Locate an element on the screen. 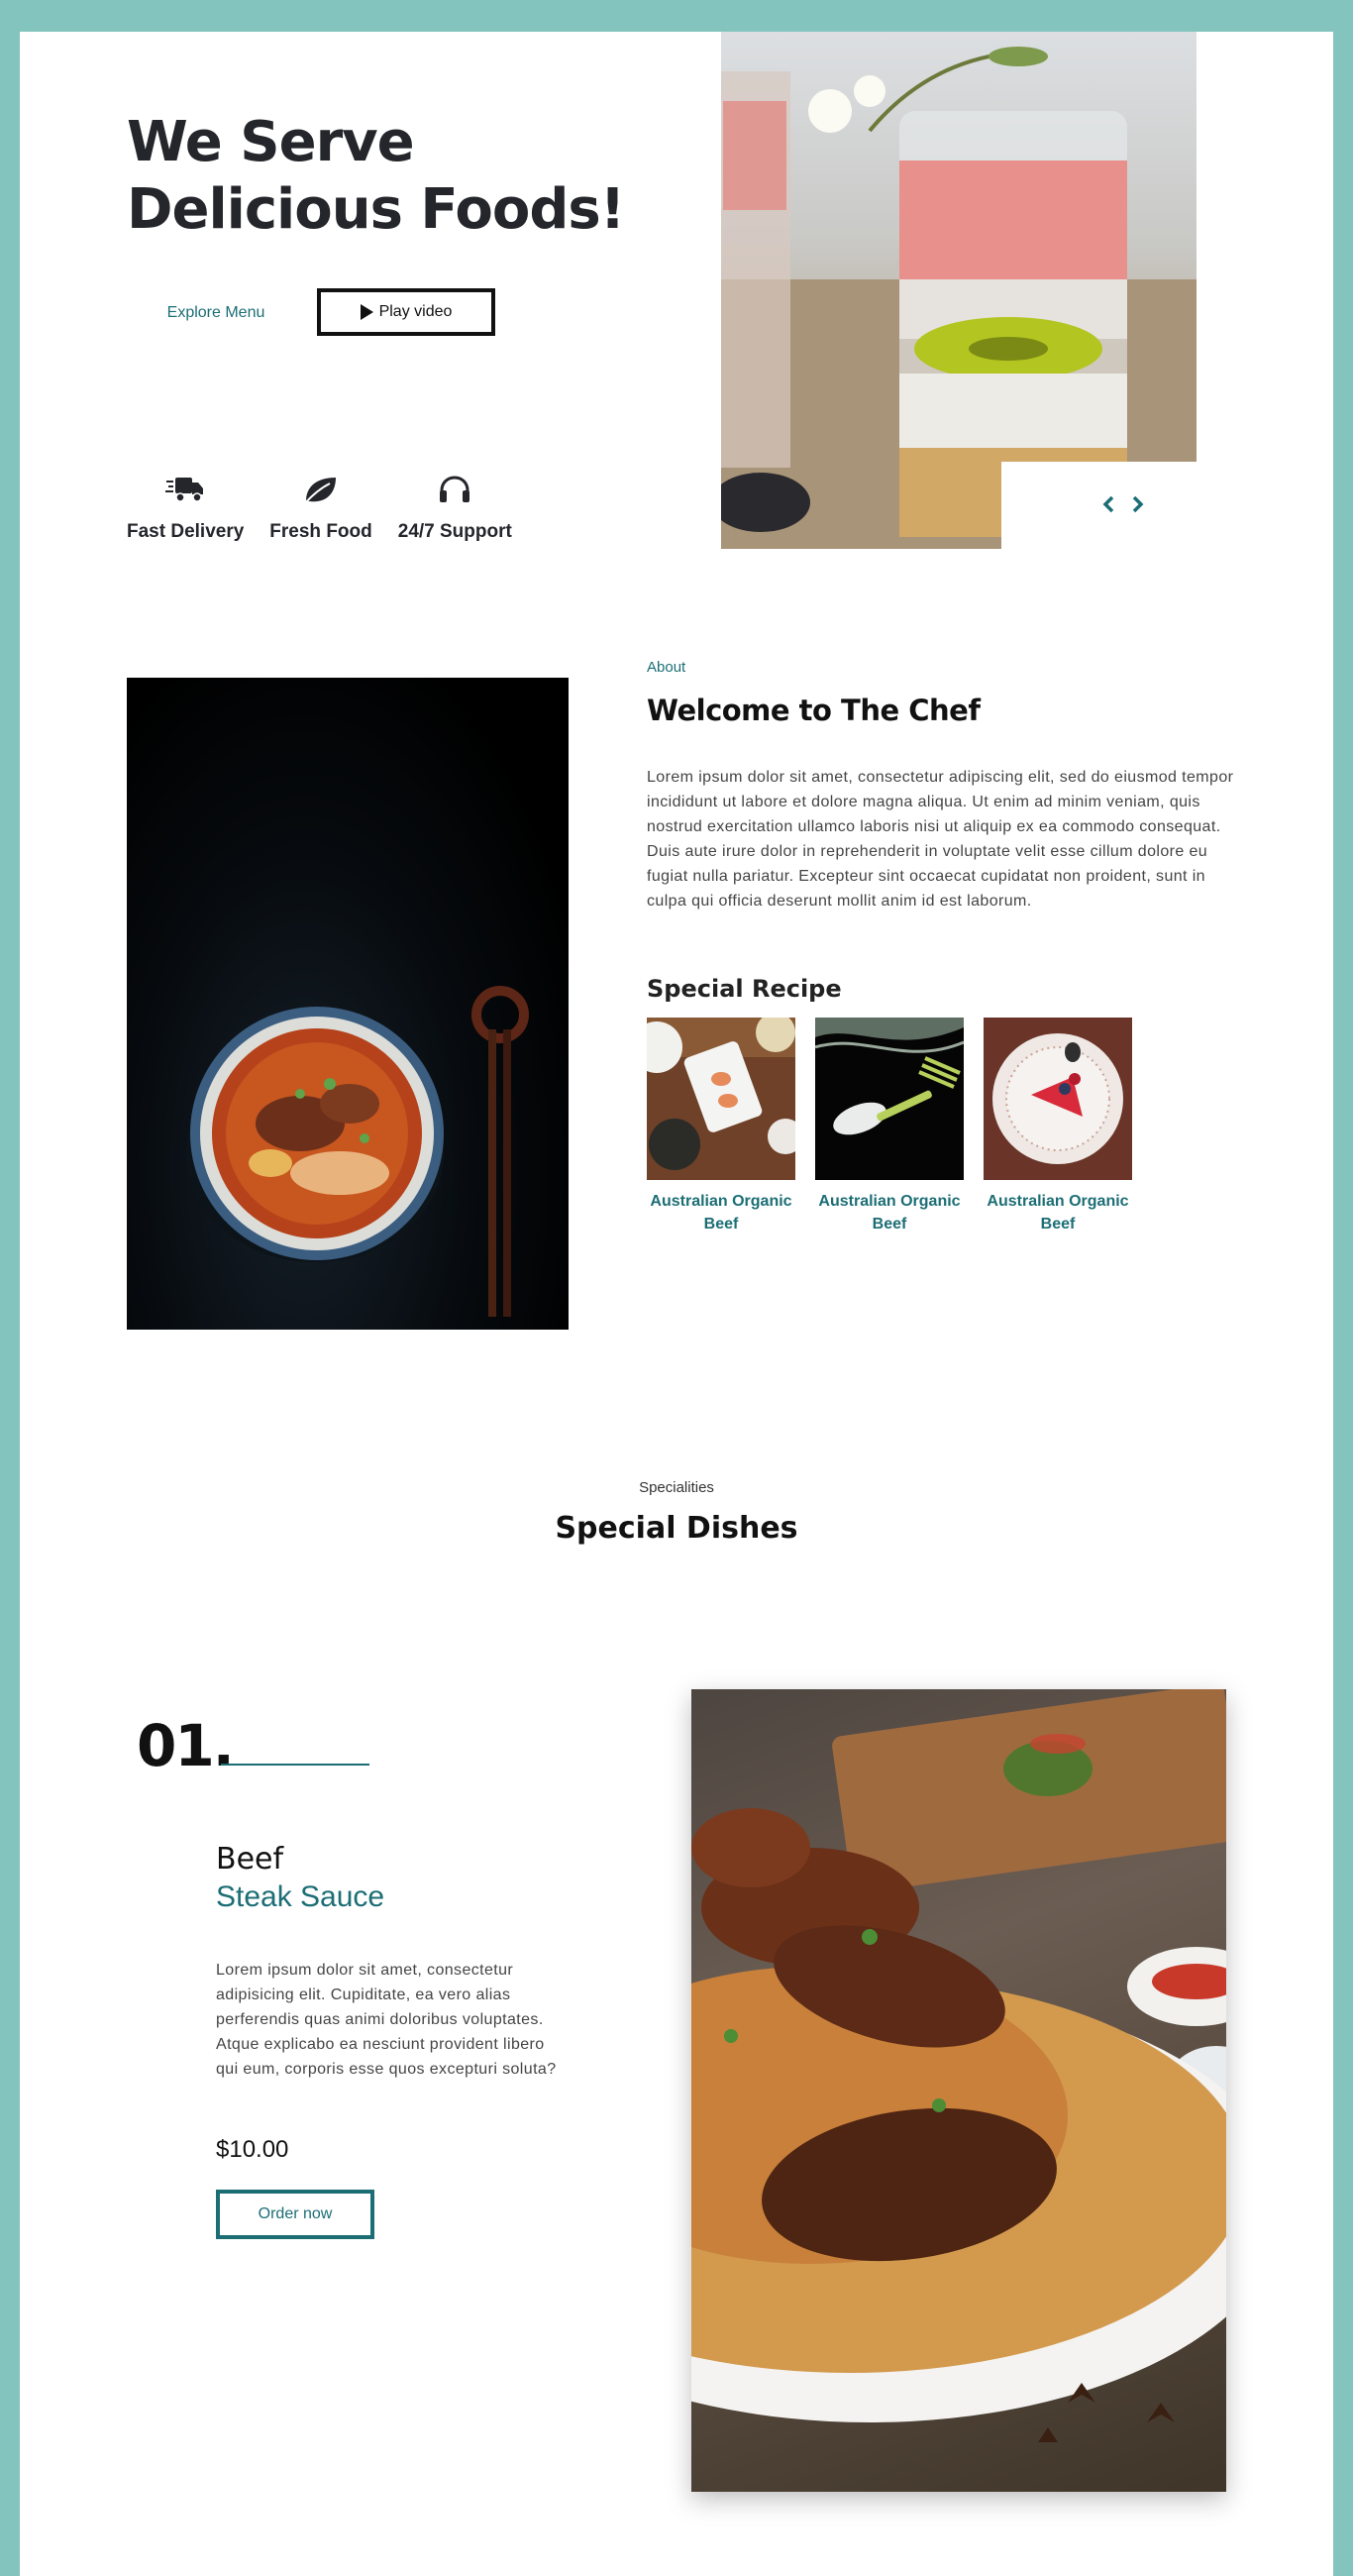  about-noodle-image is located at coordinates (348, 1004).